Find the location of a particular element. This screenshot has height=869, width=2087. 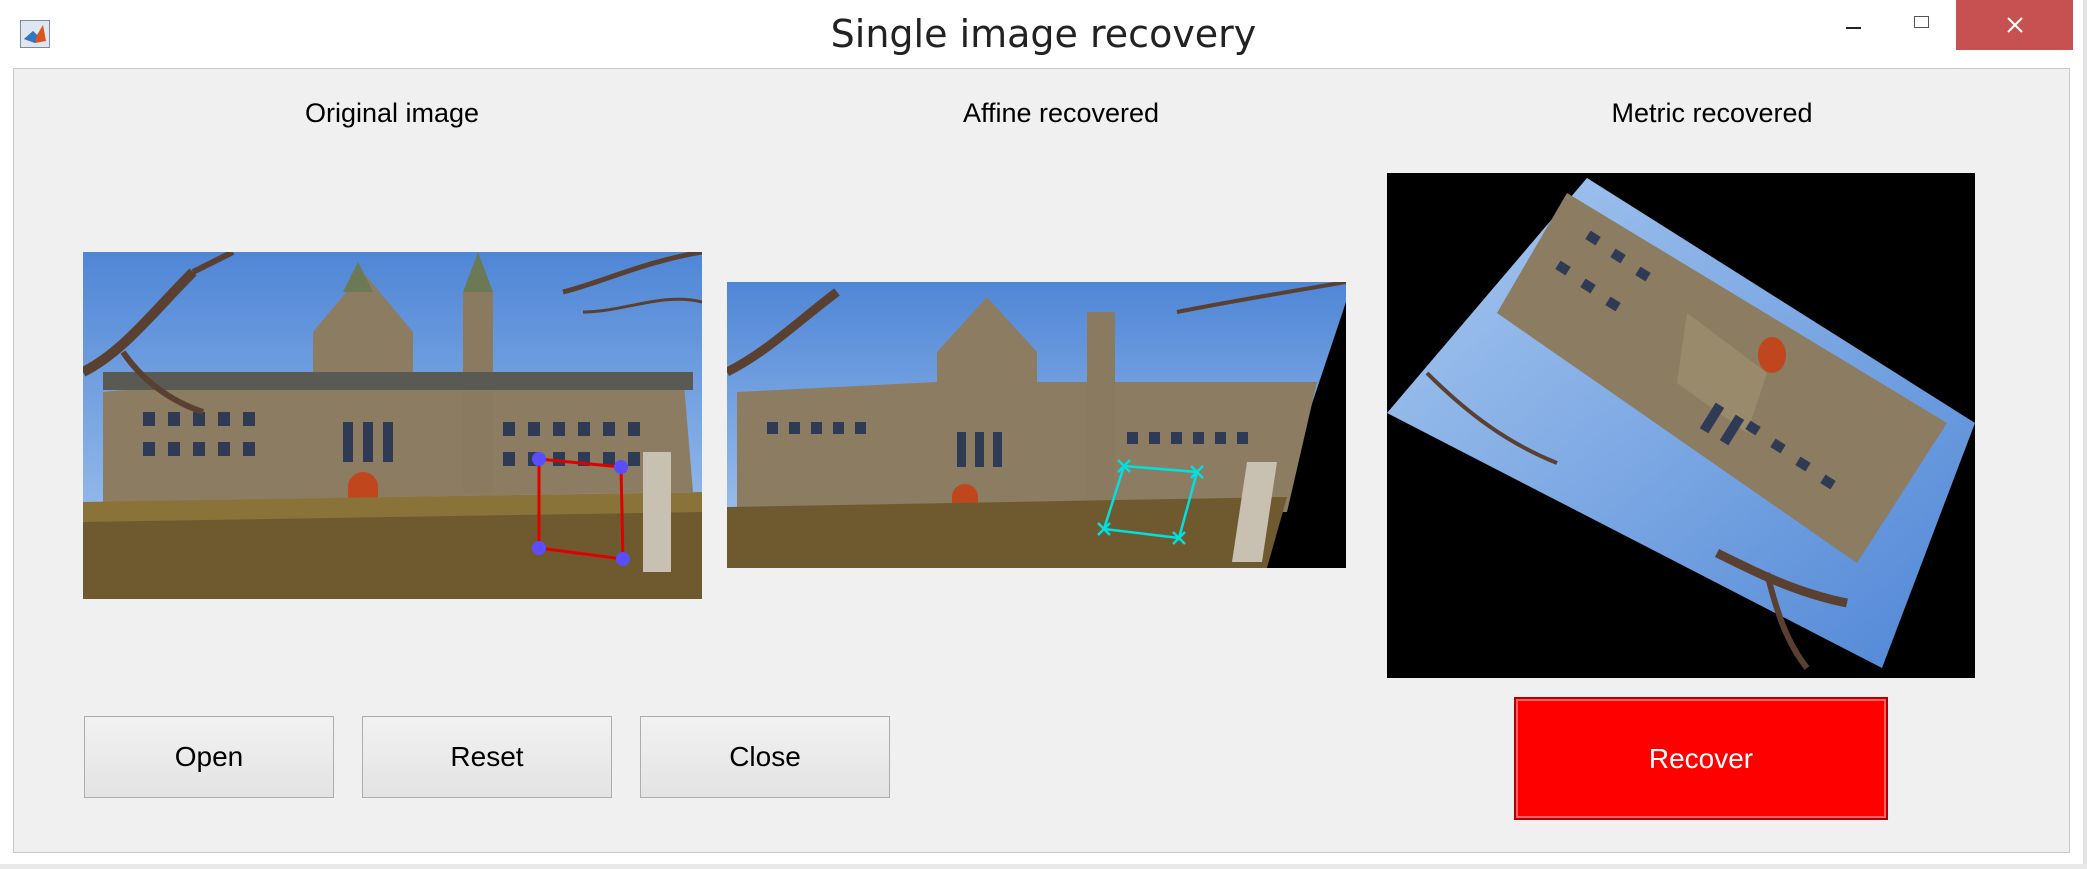

close-window-button is located at coordinates (2014, 25).